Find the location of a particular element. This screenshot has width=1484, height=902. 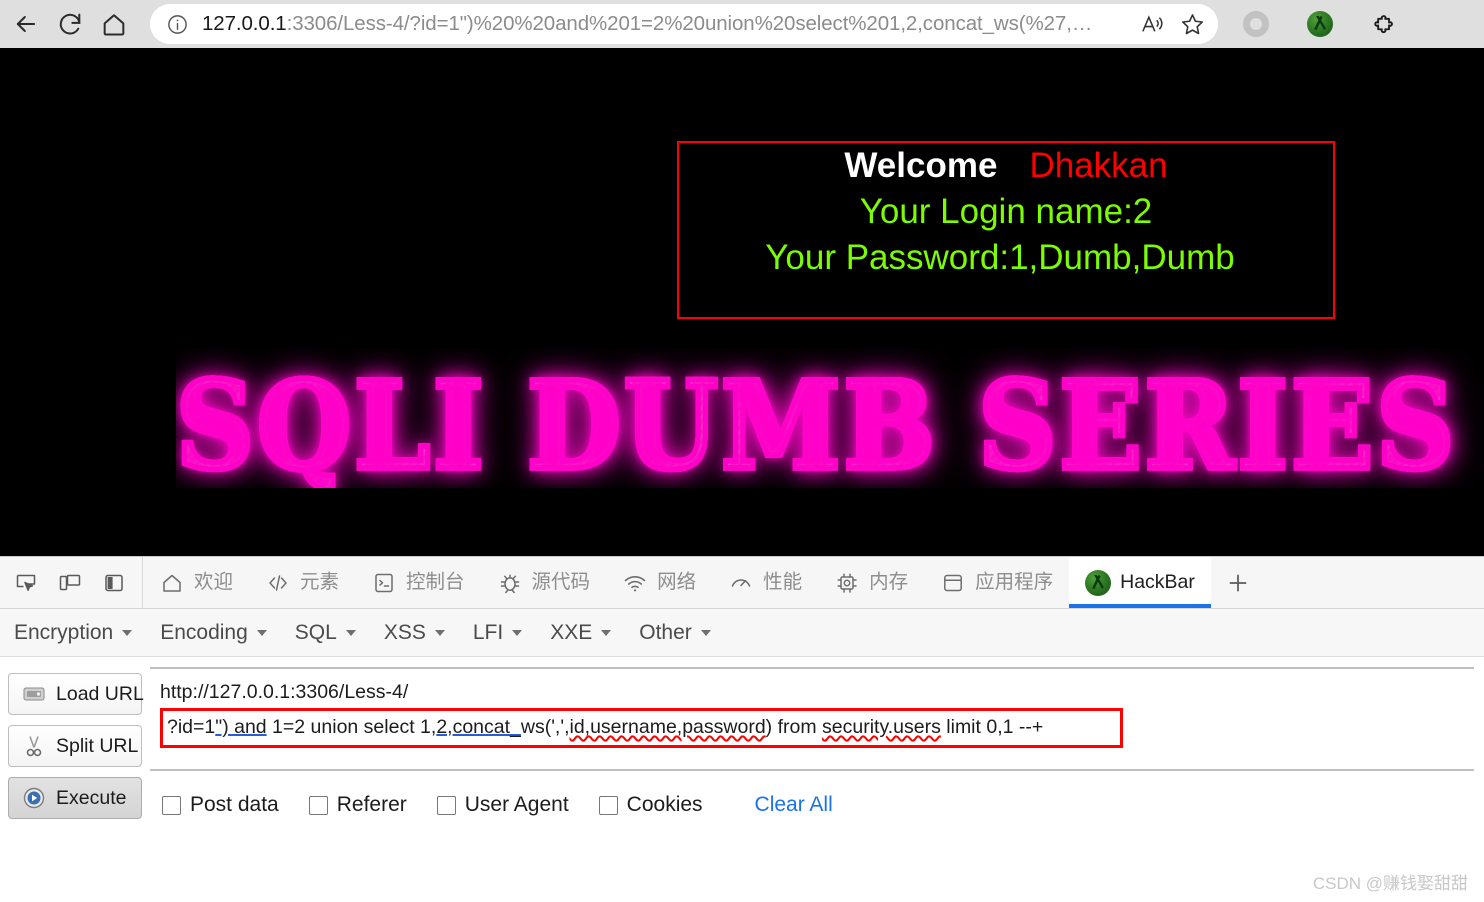

browser-right-icons is located at coordinates (1320, 24).